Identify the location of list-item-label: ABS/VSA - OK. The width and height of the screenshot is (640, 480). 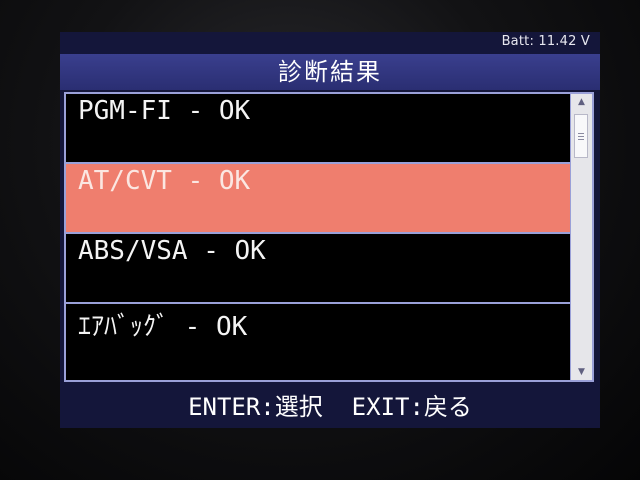
(172, 251).